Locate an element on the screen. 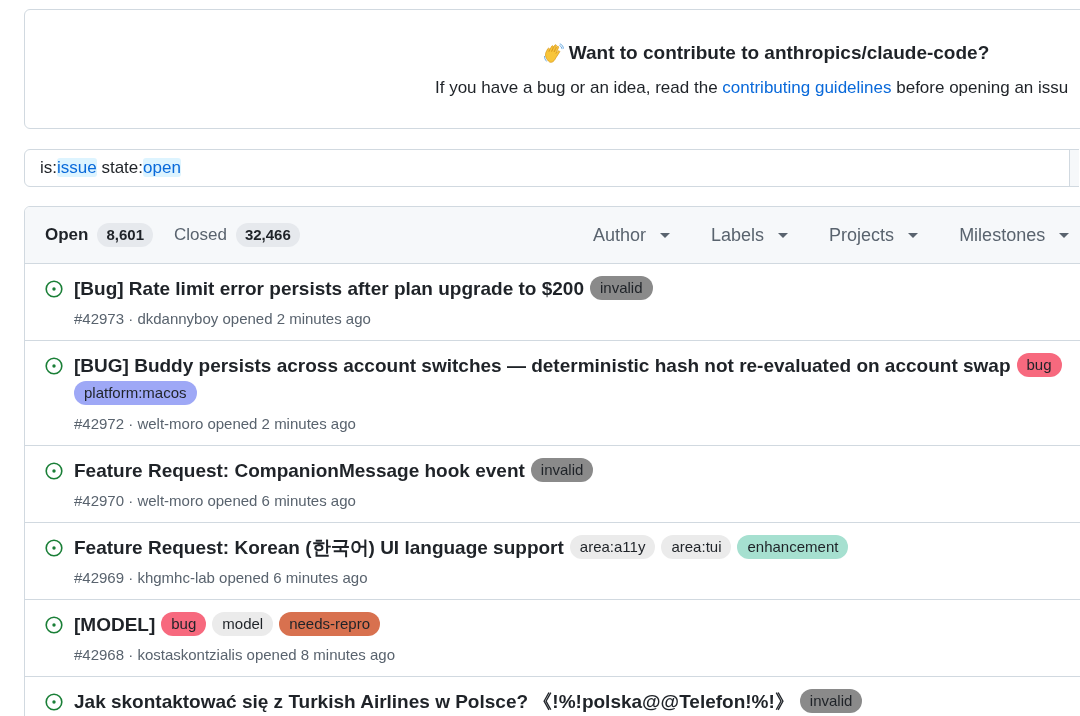 This screenshot has width=1080, height=716. issue-title: Feature Request: Korean (한국어) UI language support is located at coordinates (319, 547).